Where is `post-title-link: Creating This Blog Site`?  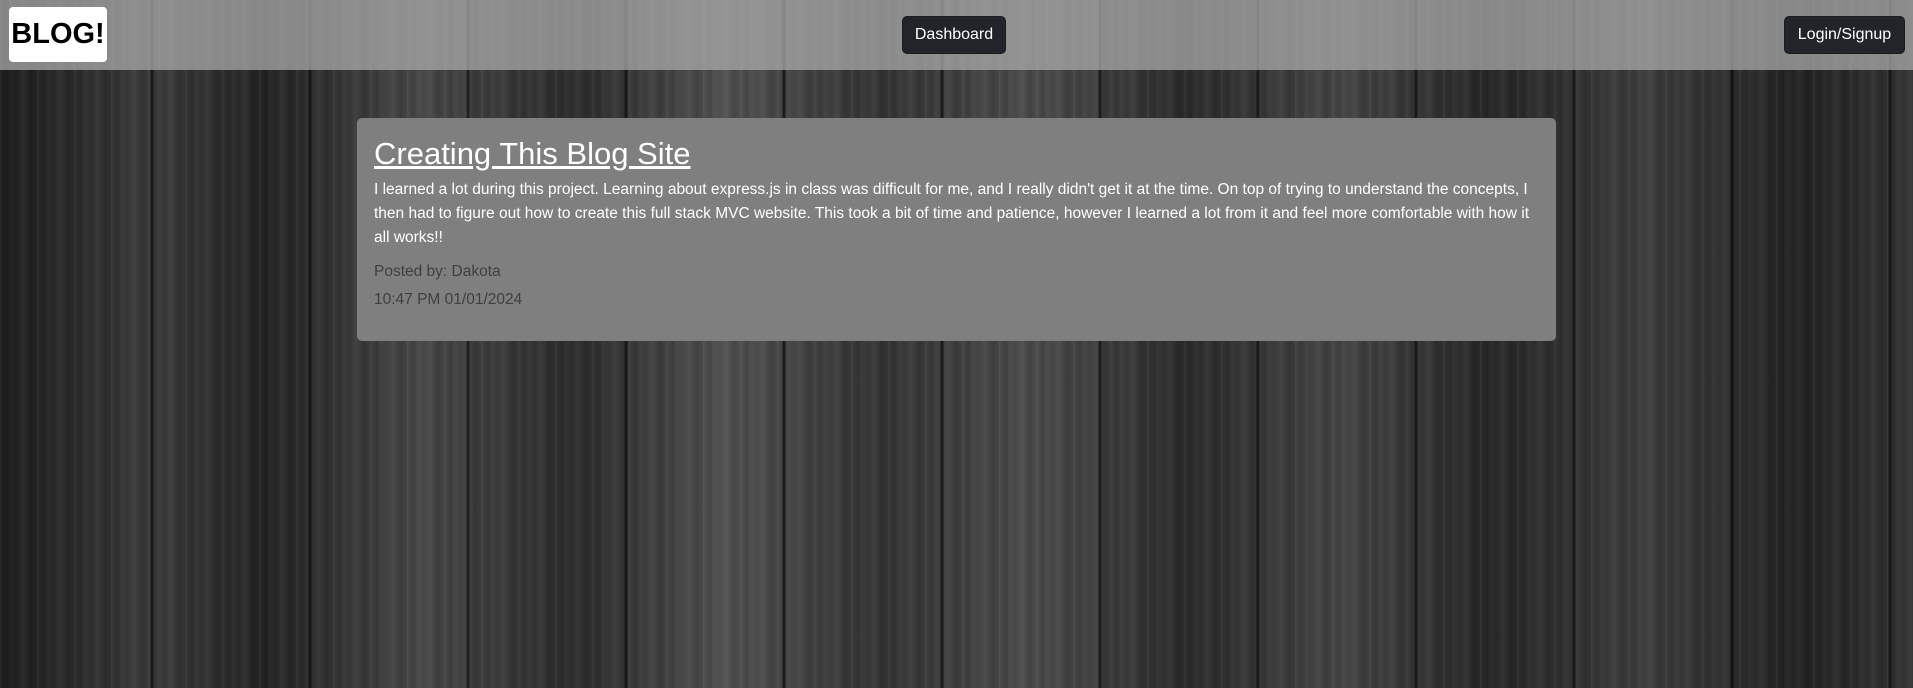 post-title-link: Creating This Blog Site is located at coordinates (532, 154).